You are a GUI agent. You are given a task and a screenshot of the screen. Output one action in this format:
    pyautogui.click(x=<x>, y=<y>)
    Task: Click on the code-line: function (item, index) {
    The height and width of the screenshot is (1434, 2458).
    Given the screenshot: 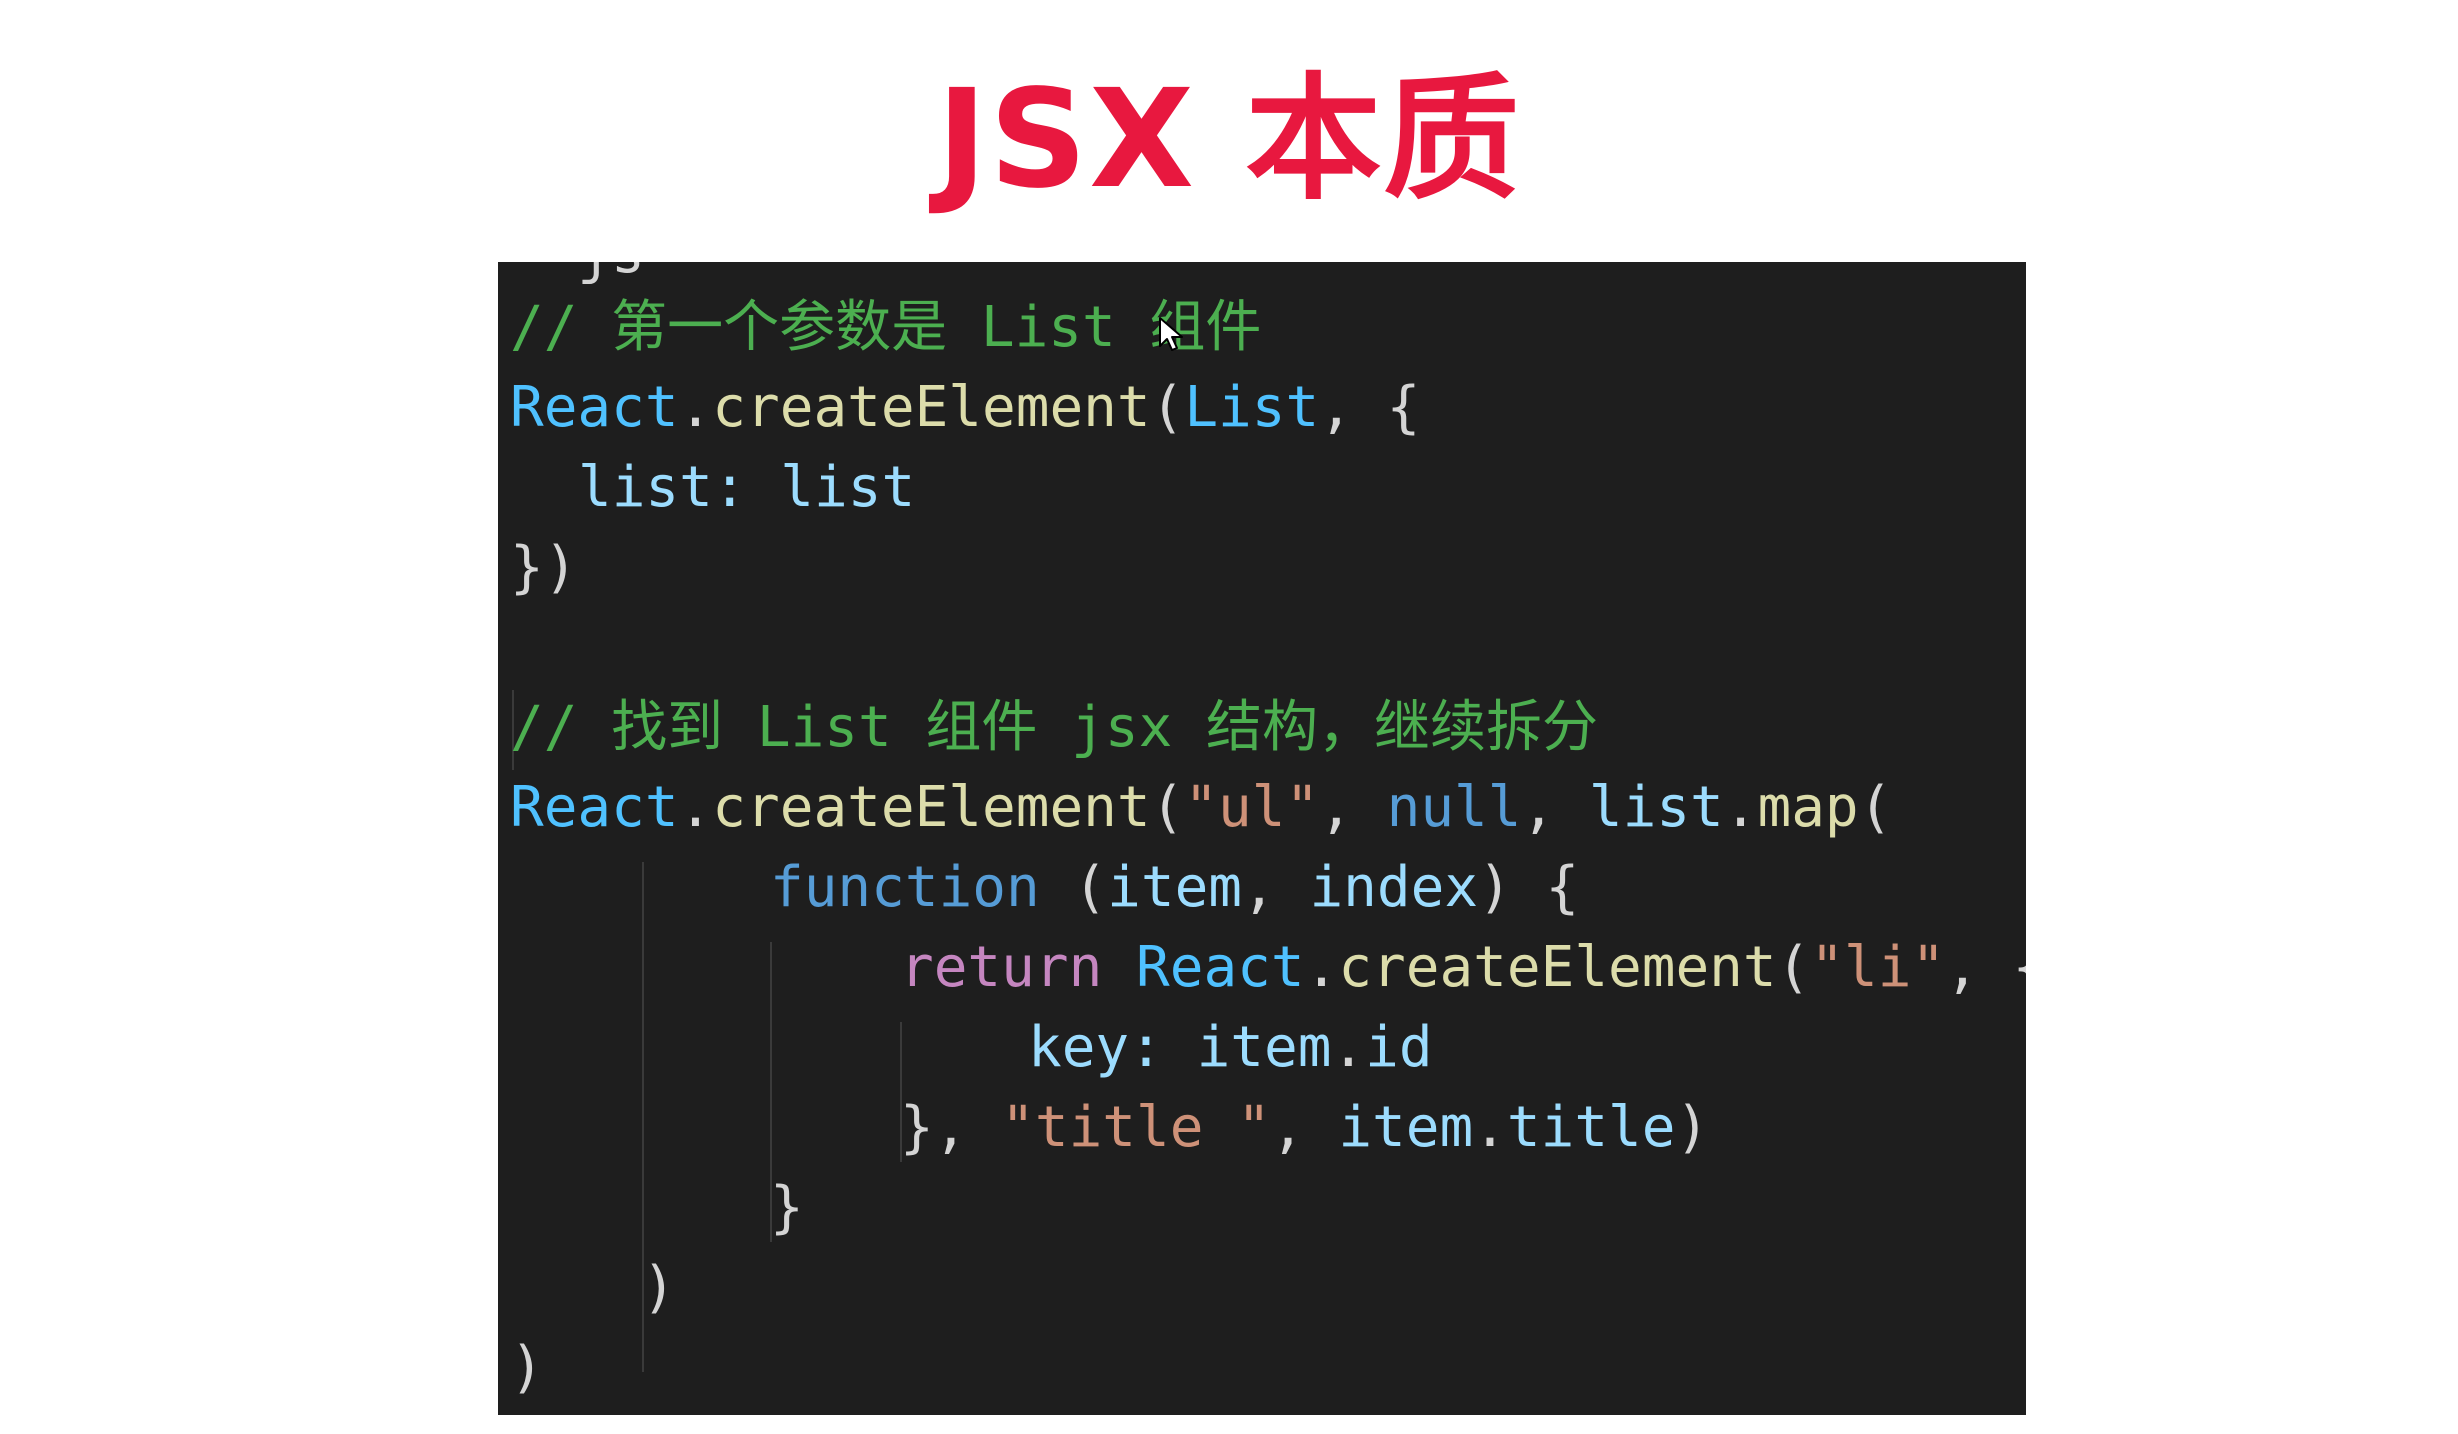 What is the action you would take?
    pyautogui.click(x=1174, y=888)
    